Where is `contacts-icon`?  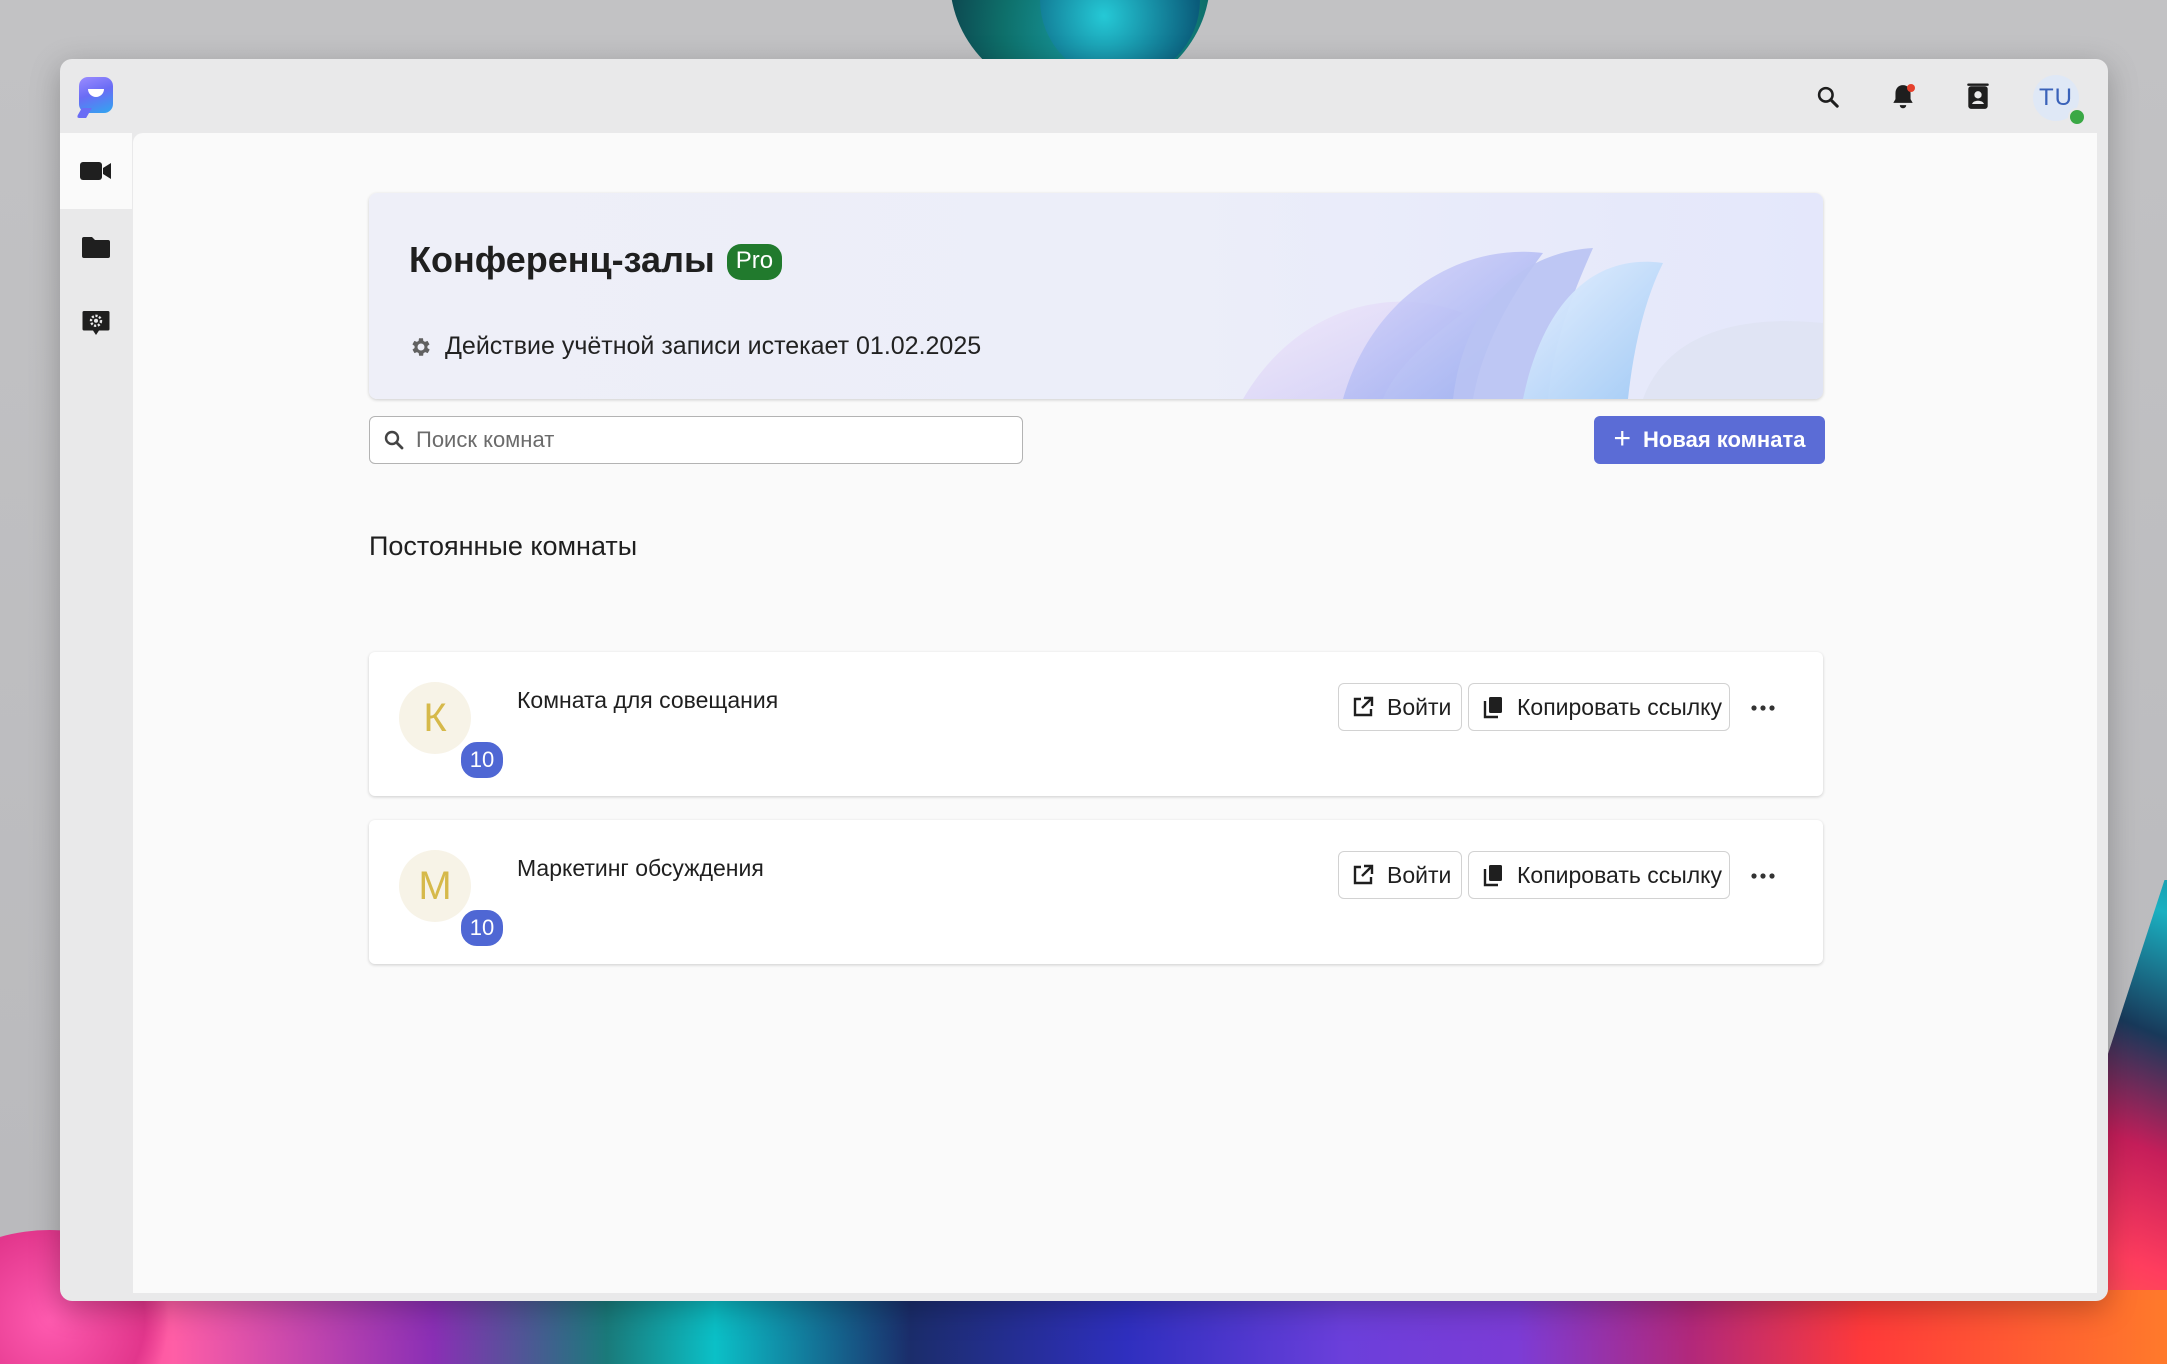
contacts-icon is located at coordinates (1978, 96).